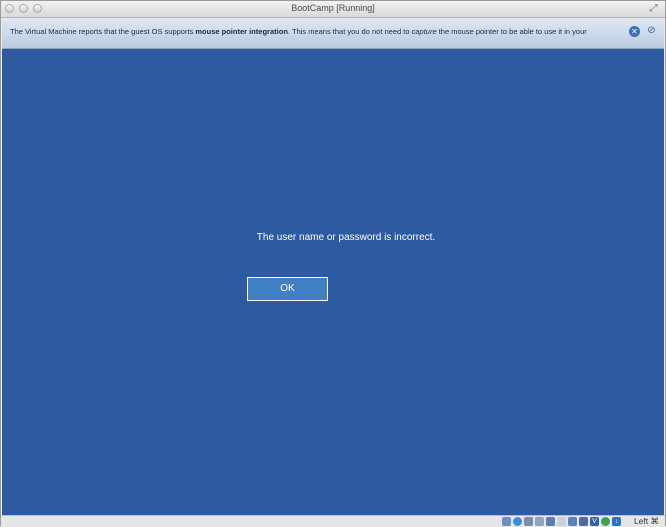  Describe the element at coordinates (528, 521) in the screenshot. I see `usb-icon` at that location.